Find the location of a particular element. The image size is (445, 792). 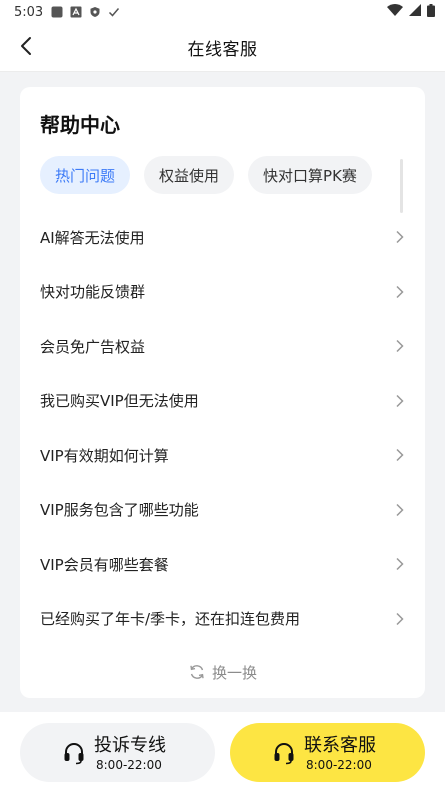

help-center-title: 帮助中心 is located at coordinates (80, 125).